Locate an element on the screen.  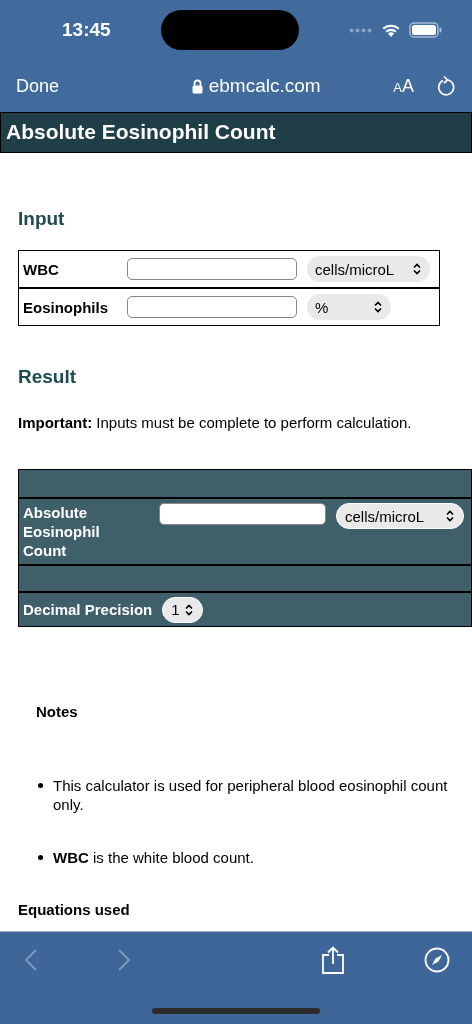
precision-select: 1 is located at coordinates (182, 609).